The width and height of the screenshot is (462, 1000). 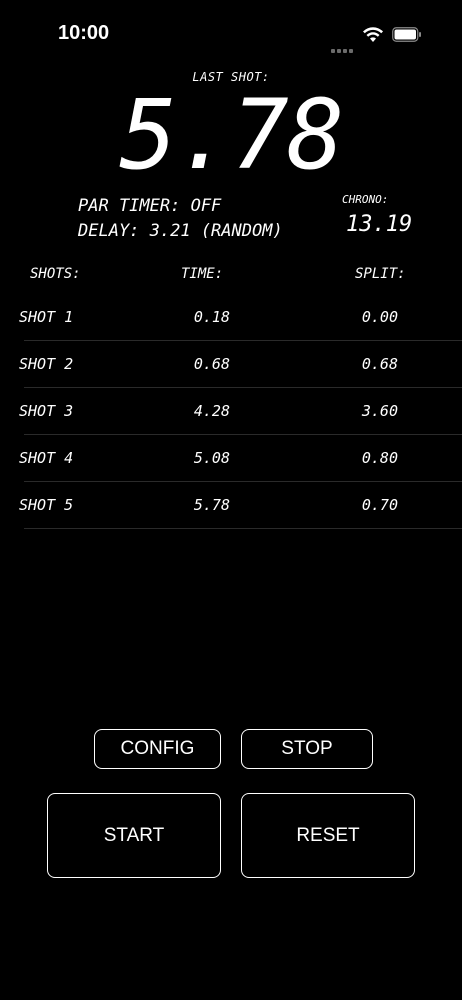 What do you see at coordinates (46, 364) in the screenshot?
I see `shot-name: SHOT 2` at bounding box center [46, 364].